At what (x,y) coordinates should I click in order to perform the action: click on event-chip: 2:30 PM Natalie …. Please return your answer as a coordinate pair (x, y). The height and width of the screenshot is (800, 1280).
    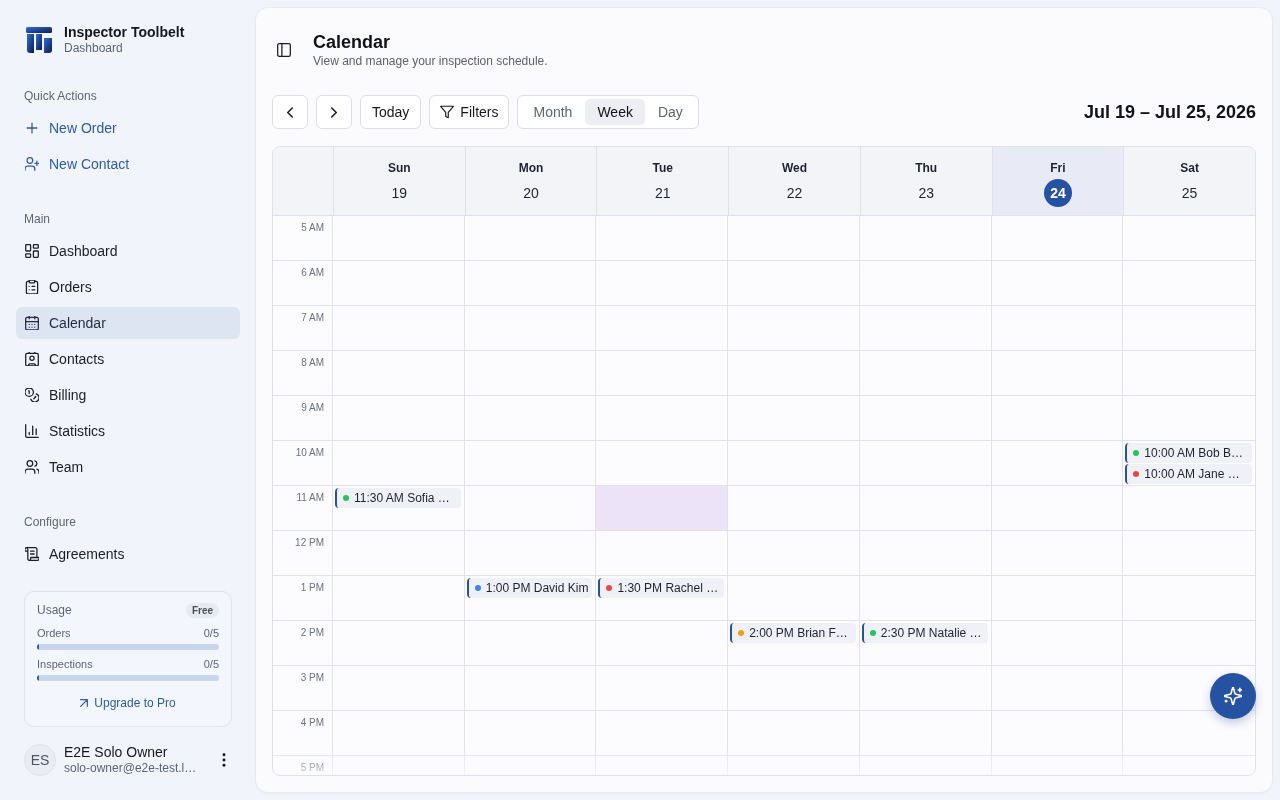
    Looking at the image, I should click on (924, 633).